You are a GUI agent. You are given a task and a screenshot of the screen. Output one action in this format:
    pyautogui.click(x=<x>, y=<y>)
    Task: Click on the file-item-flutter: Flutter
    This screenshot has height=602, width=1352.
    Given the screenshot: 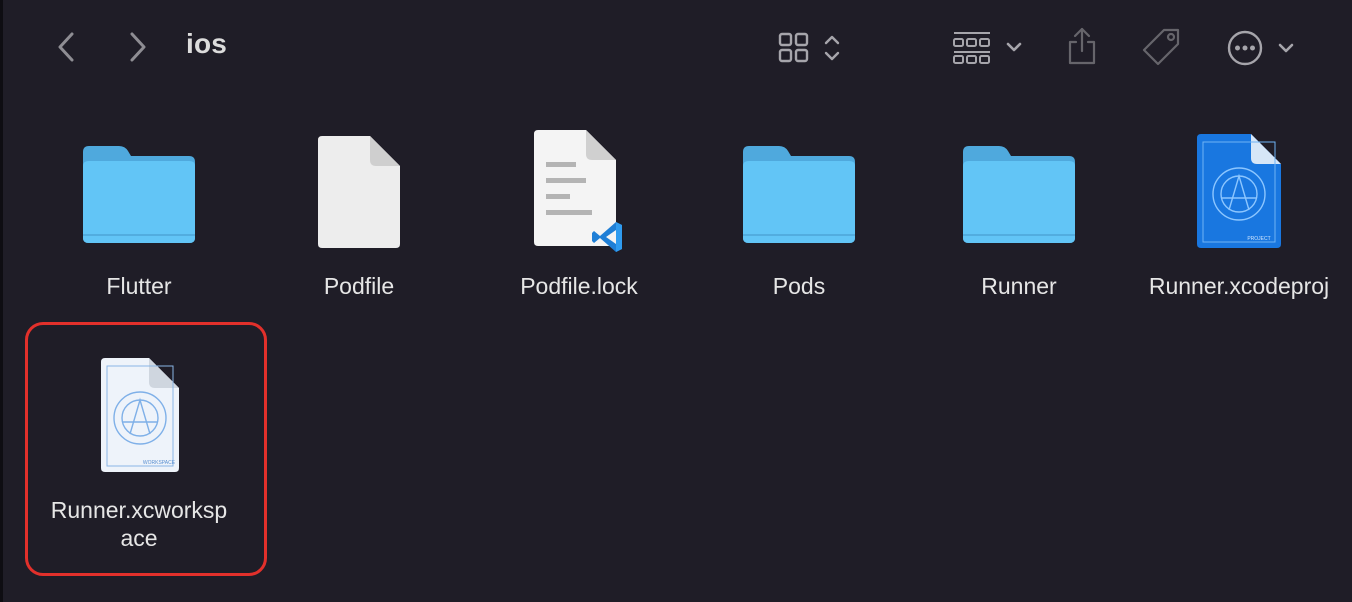 What is the action you would take?
    pyautogui.click(x=139, y=218)
    